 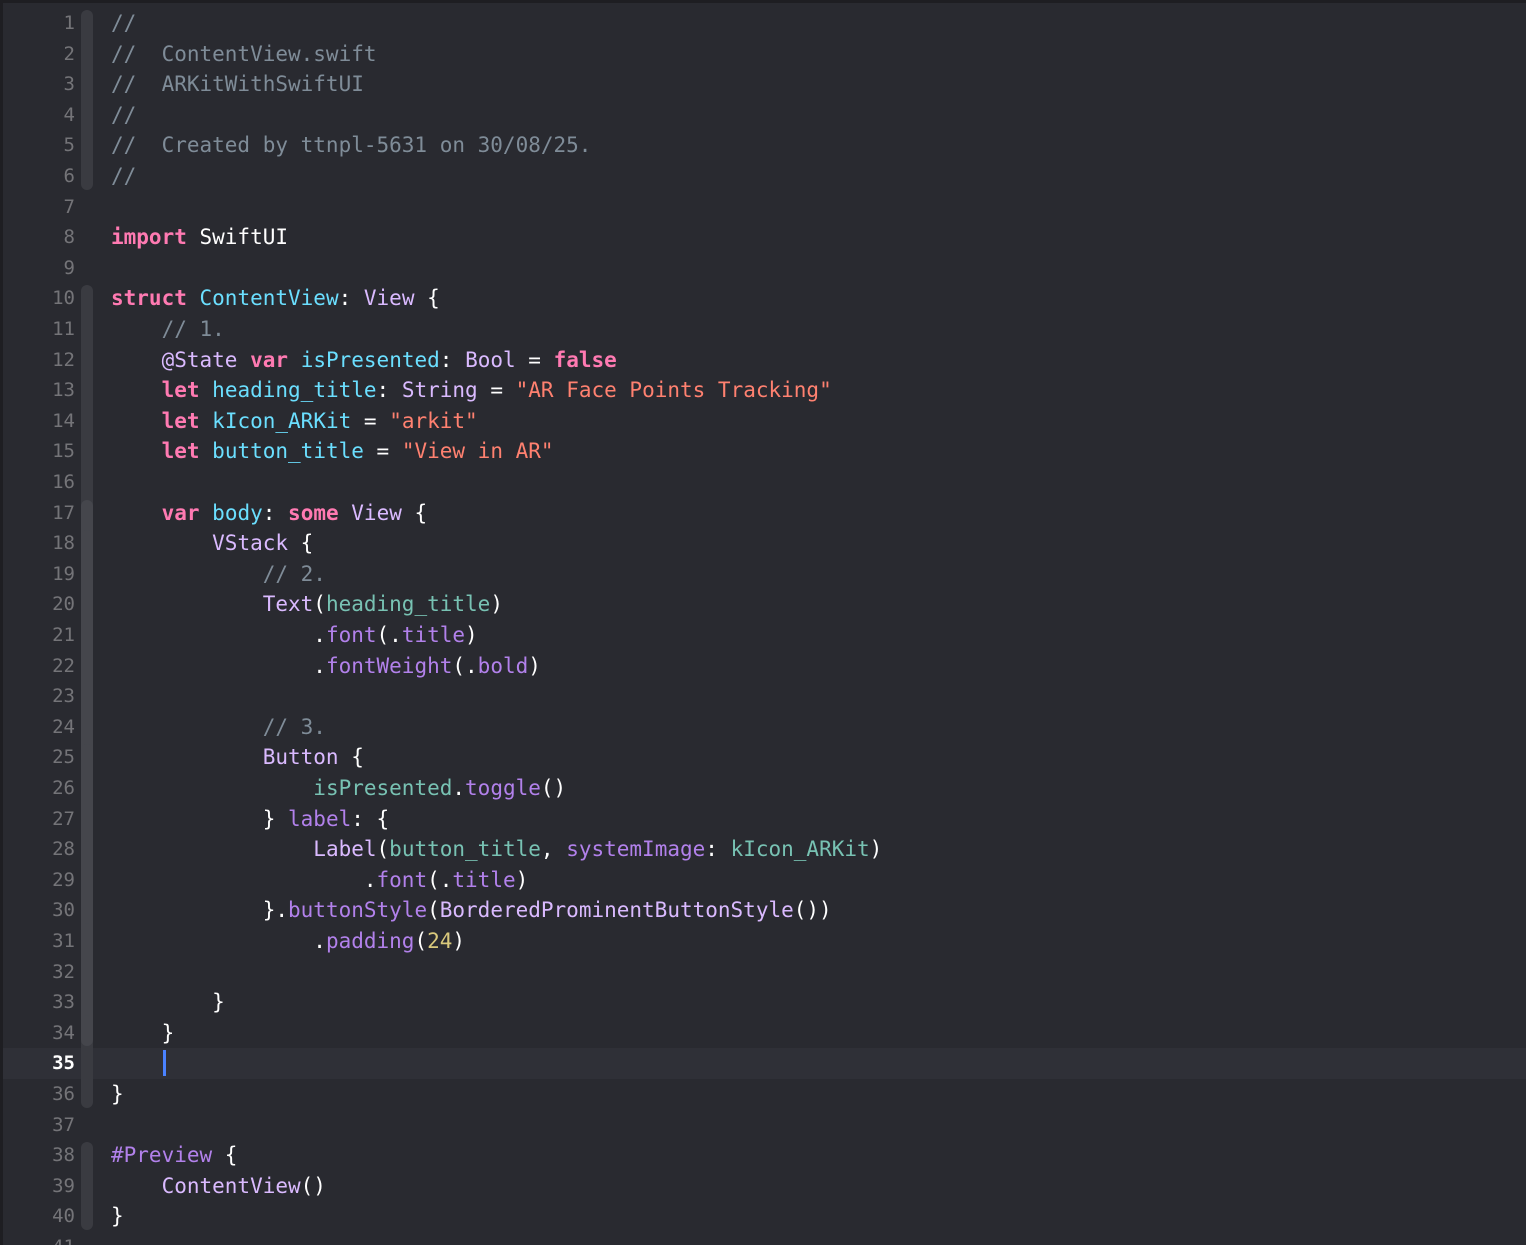 What do you see at coordinates (40, 604) in the screenshot?
I see `line-number: 20` at bounding box center [40, 604].